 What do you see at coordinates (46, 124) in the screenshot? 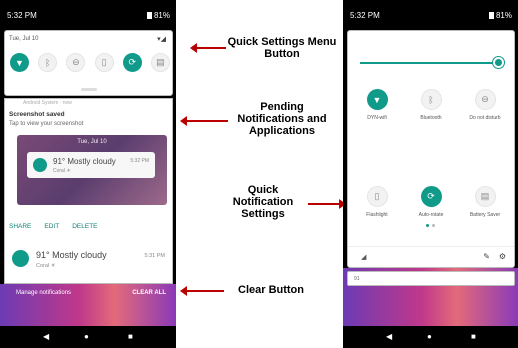
I see `screenshot-notif-subtitle: Tap to view your screenshot` at bounding box center [46, 124].